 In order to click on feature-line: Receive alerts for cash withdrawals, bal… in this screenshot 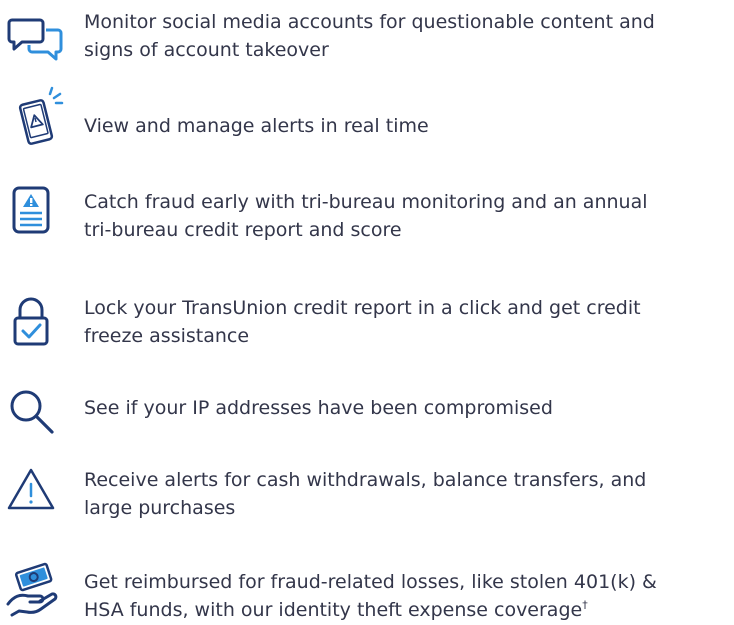, I will do `click(365, 480)`.